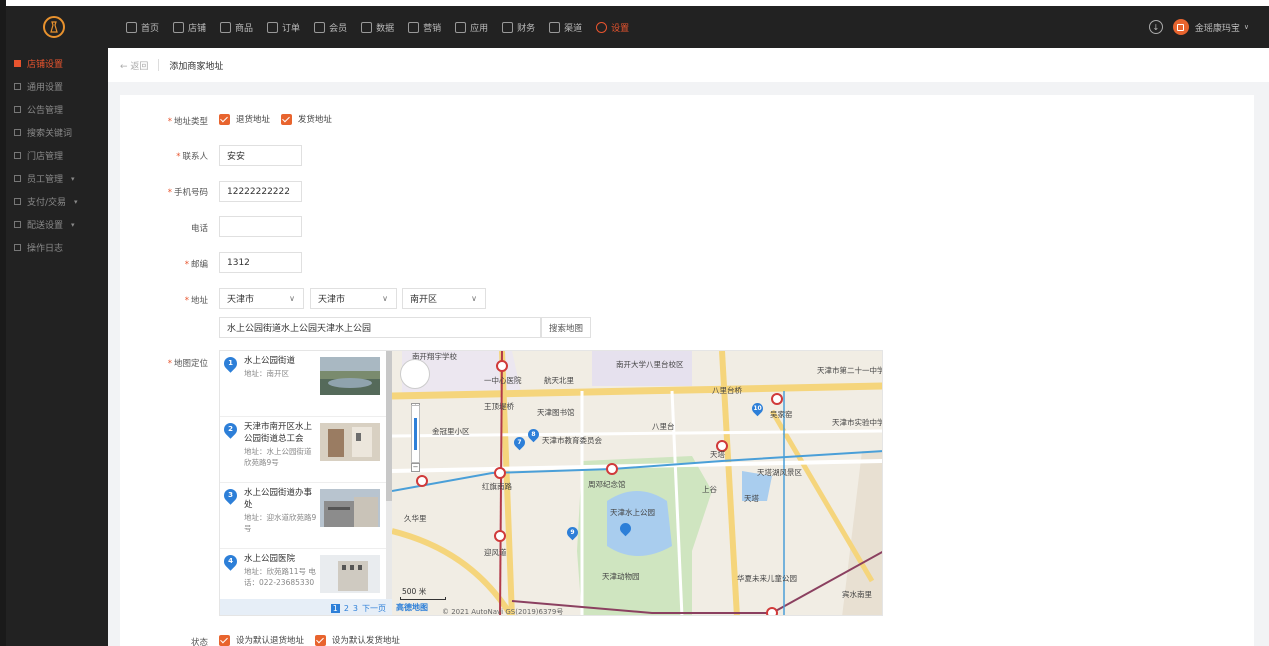 Image resolution: width=1269 pixels, height=646 pixels. Describe the element at coordinates (224, 640) in the screenshot. I see `default-return-checkbox` at that location.